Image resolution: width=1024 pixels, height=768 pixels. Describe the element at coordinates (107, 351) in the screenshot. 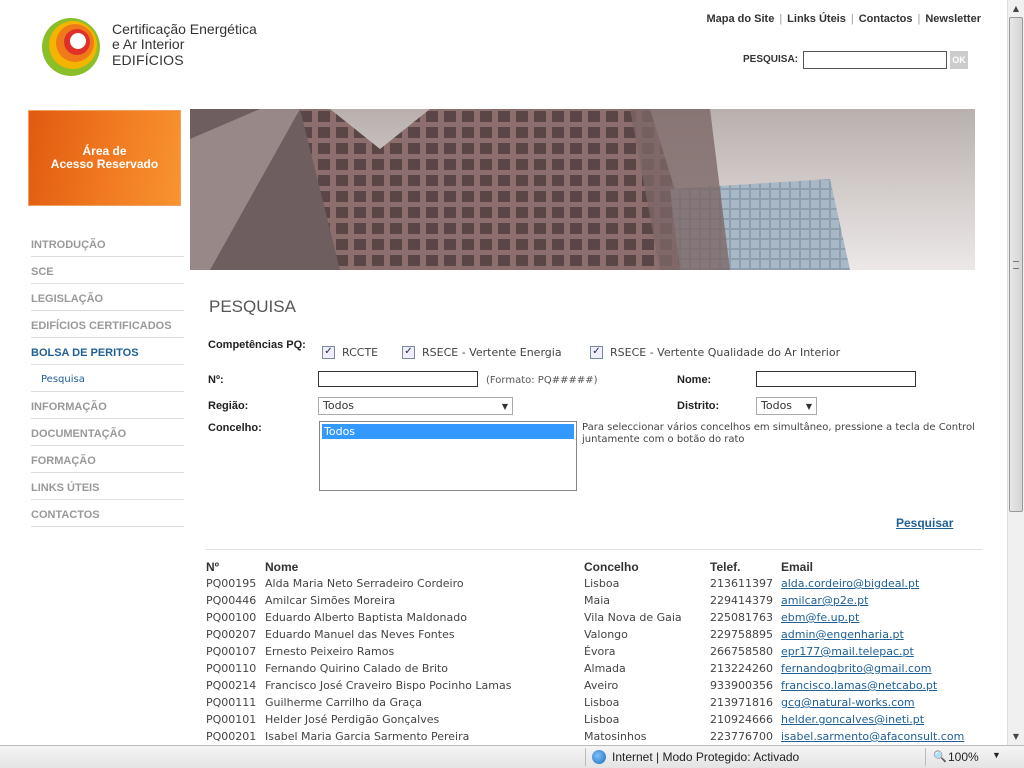

I see `menu-item-bolsa-de-peritos: BOLSA DE PERITOS` at that location.